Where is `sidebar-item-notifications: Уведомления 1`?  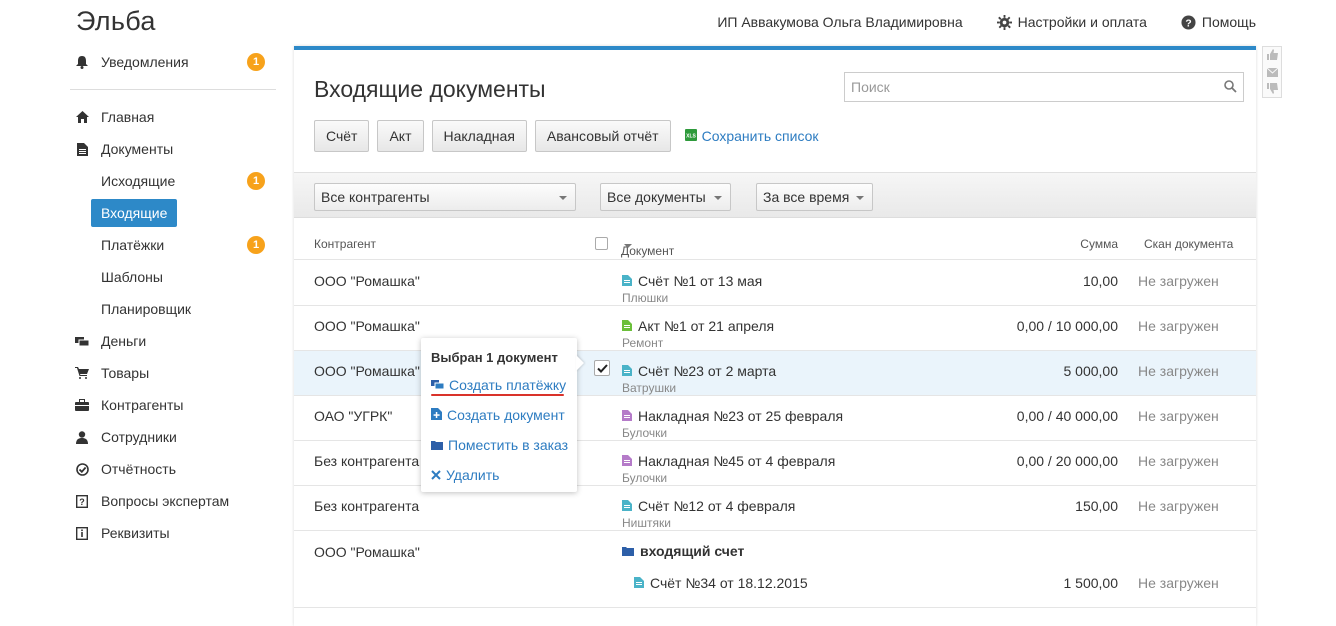
sidebar-item-notifications: Уведомления 1 is located at coordinates (169, 62).